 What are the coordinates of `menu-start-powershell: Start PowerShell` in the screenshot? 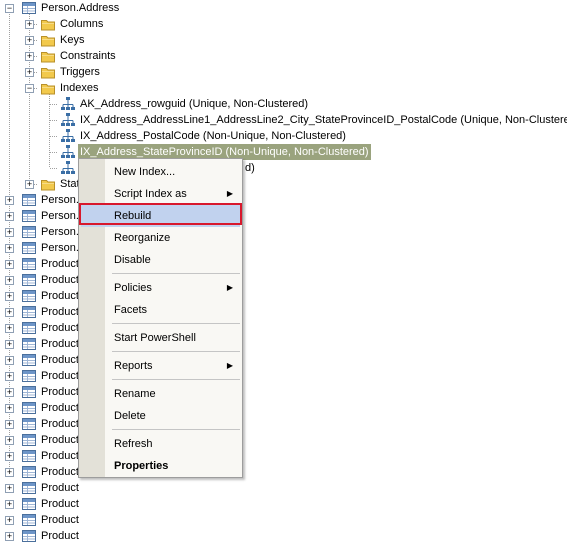 It's located at (160, 338).